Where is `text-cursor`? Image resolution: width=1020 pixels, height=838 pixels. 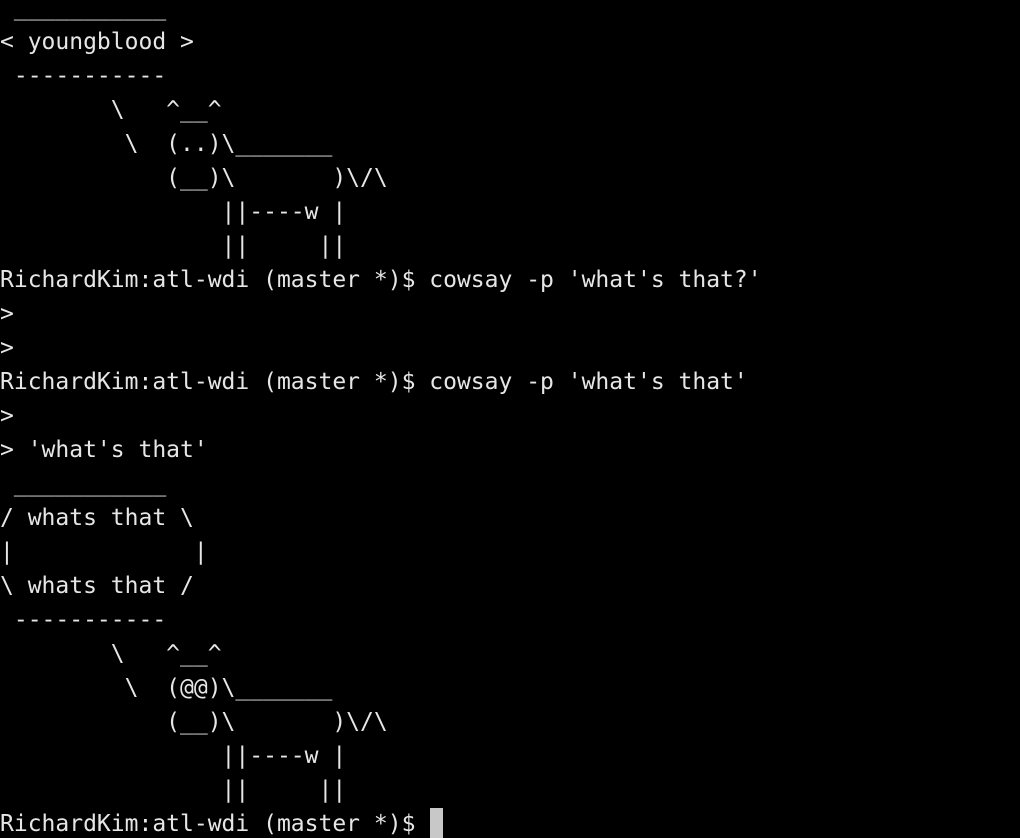 text-cursor is located at coordinates (437, 823).